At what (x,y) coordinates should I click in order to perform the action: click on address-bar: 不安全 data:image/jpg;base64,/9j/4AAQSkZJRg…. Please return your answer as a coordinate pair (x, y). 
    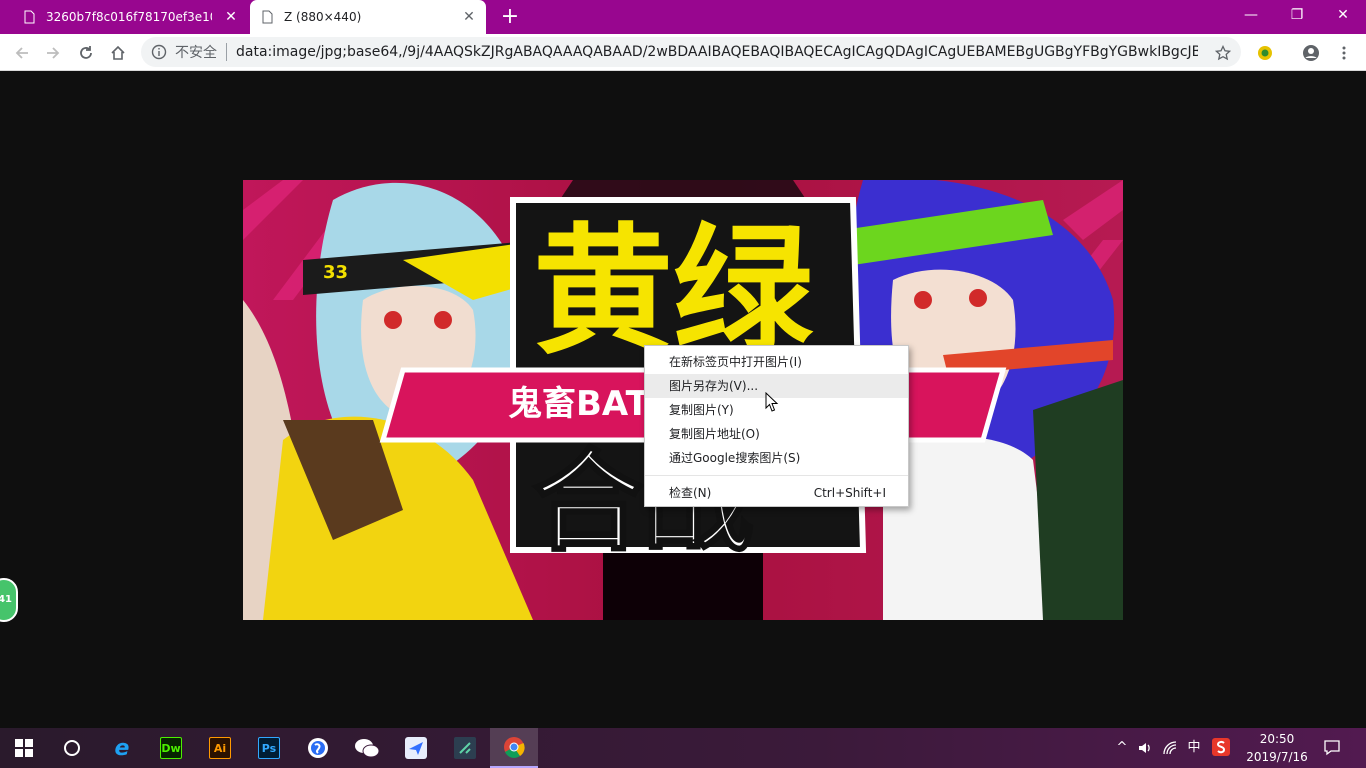
    Looking at the image, I should click on (691, 52).